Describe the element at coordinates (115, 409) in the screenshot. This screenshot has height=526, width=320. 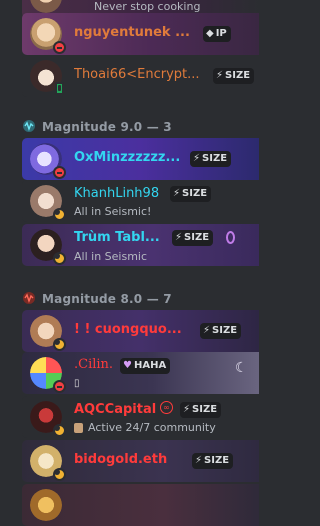
I see `member-name: AQCCapital` at that location.